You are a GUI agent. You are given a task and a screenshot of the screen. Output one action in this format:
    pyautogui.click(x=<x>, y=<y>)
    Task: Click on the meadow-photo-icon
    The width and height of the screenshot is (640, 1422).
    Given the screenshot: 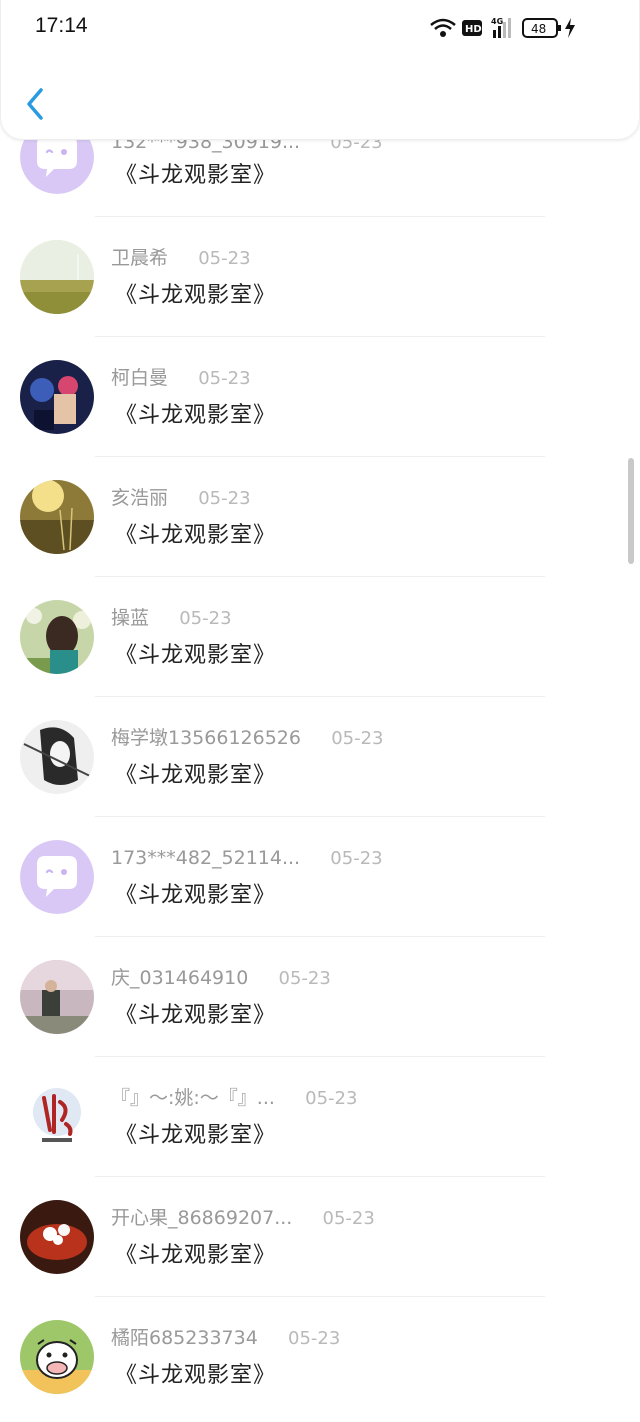 What is the action you would take?
    pyautogui.click(x=57, y=277)
    